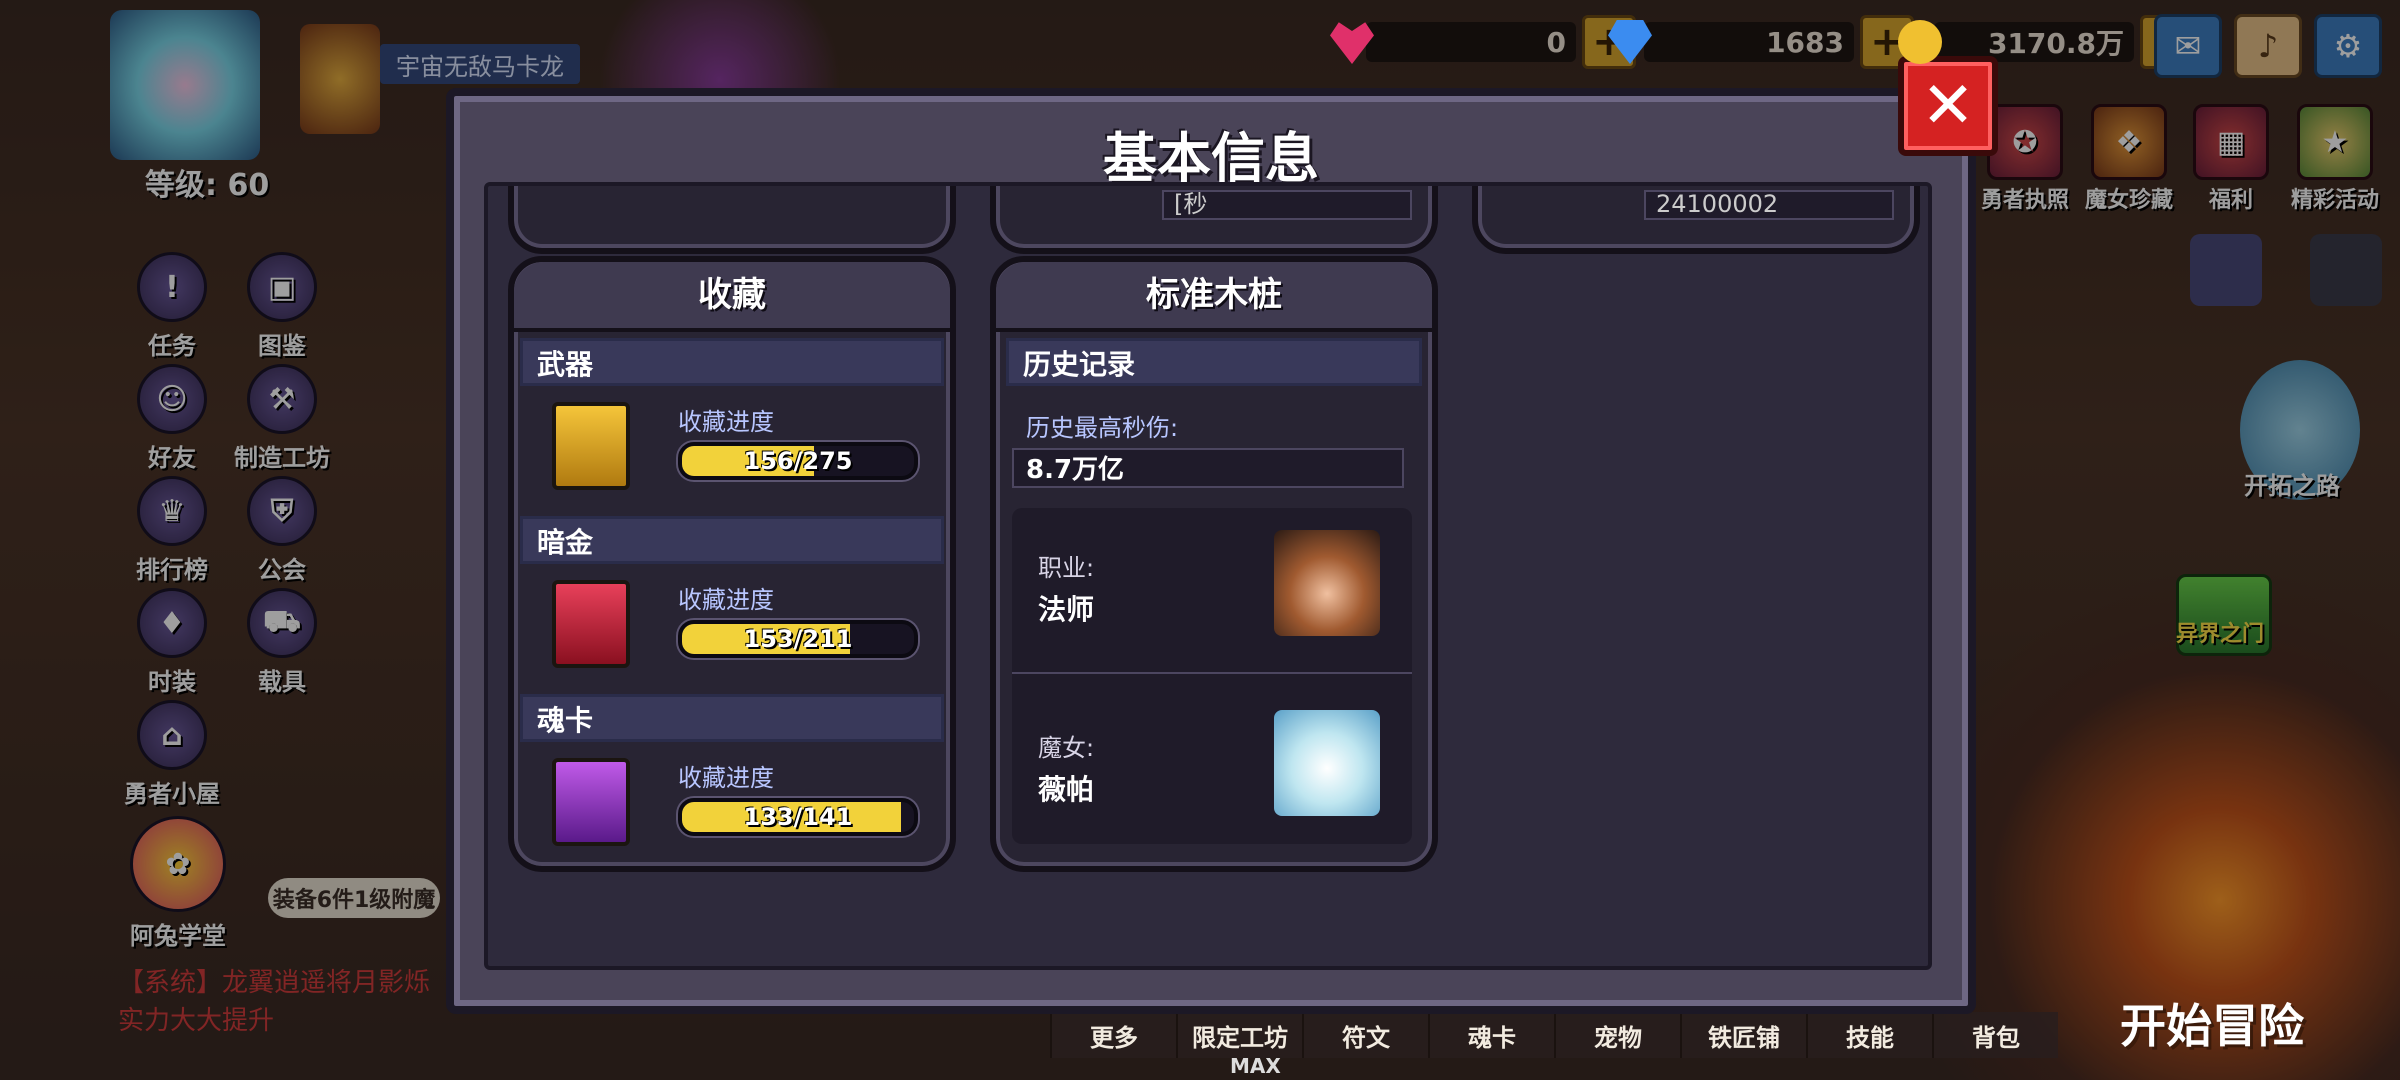 This screenshot has height=1080, width=2400. Describe the element at coordinates (732, 220) in the screenshot. I see `partial-card` at that location.